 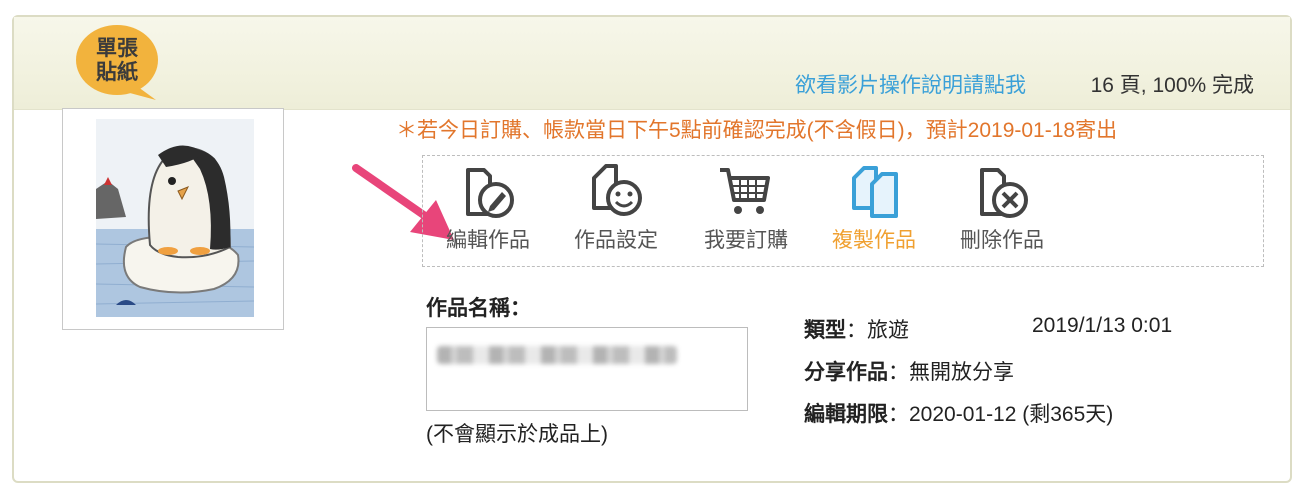 I want to click on work-settings-label: 作品設定, so click(x=616, y=240).